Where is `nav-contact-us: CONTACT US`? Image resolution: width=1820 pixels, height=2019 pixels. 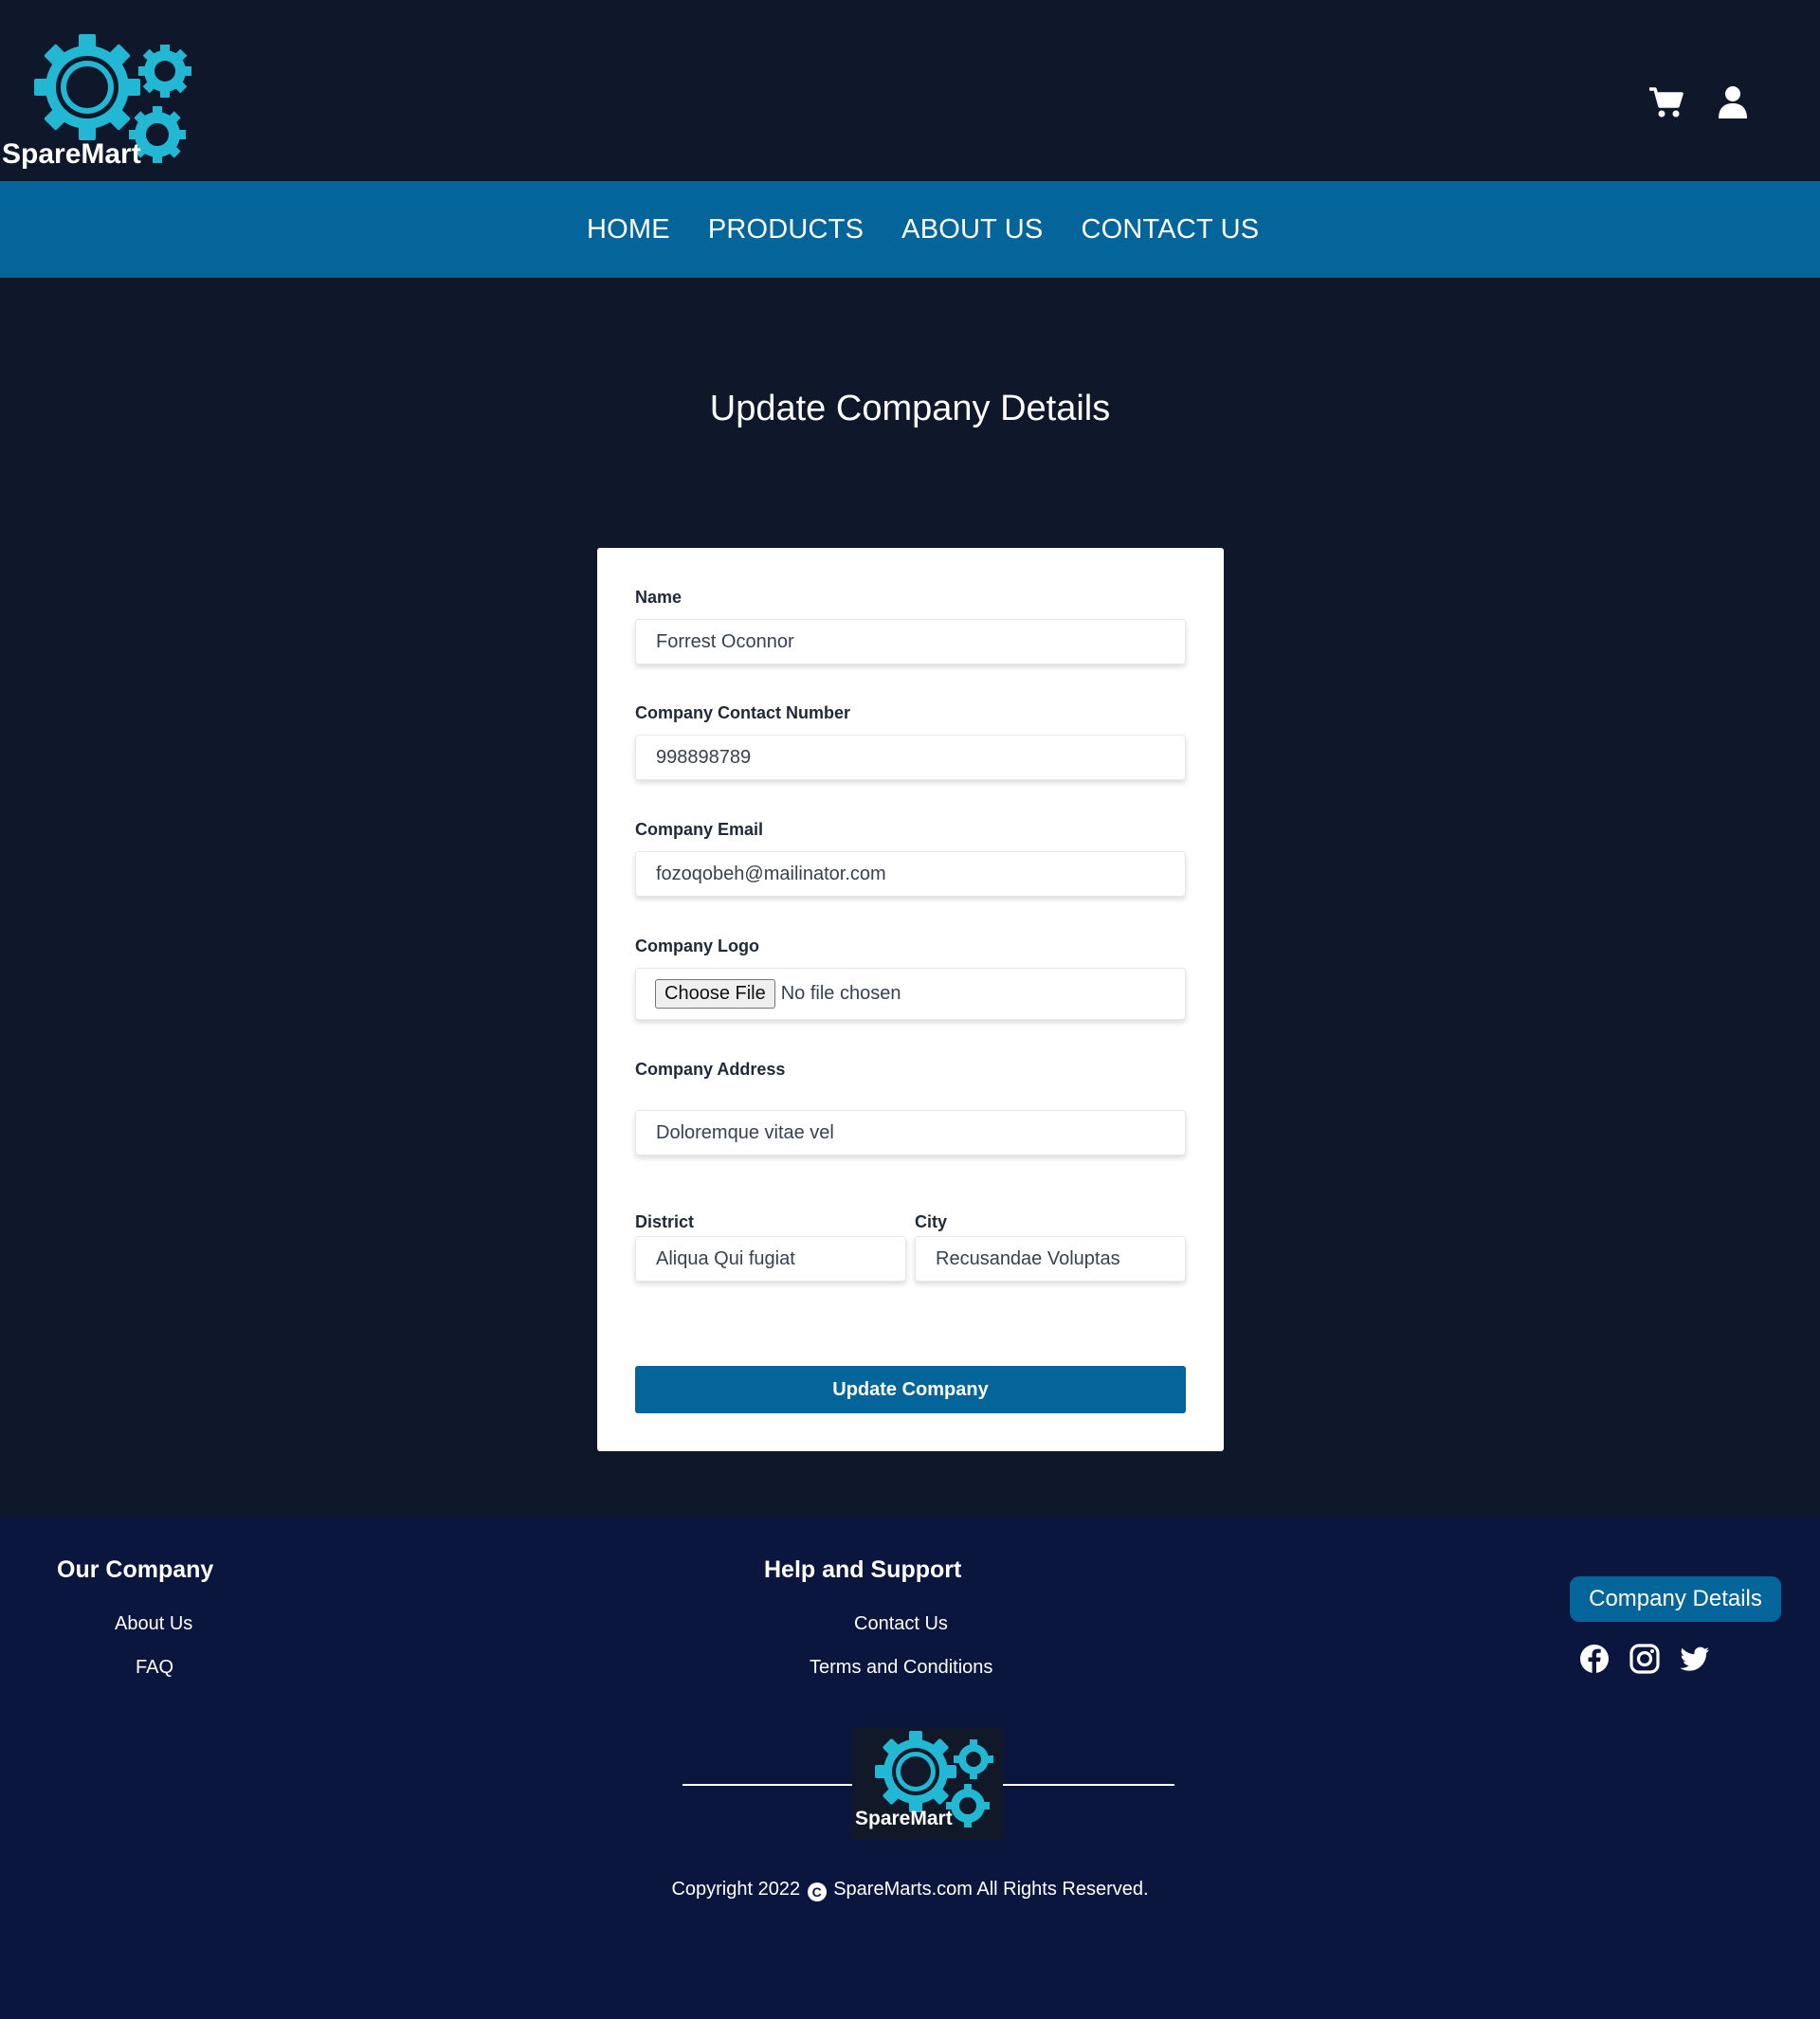
nav-contact-us: CONTACT US is located at coordinates (1170, 230).